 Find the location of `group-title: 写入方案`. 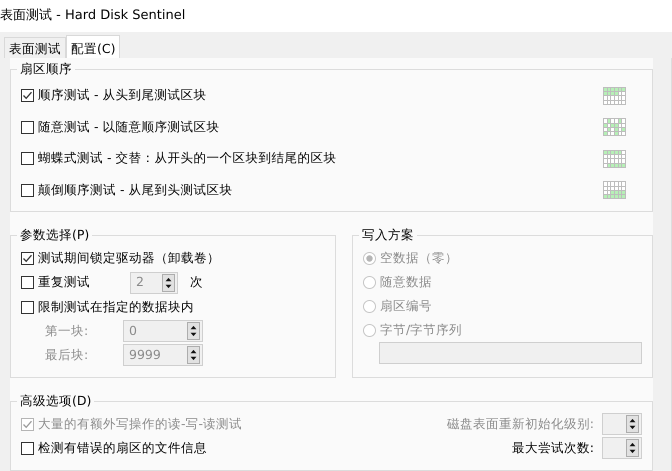

group-title: 写入方案 is located at coordinates (388, 235).